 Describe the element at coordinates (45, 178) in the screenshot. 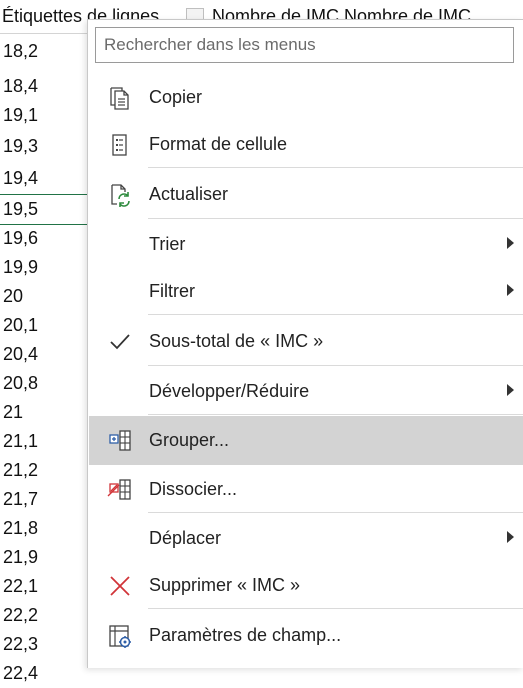

I see `row-label-cell: 19,4` at that location.